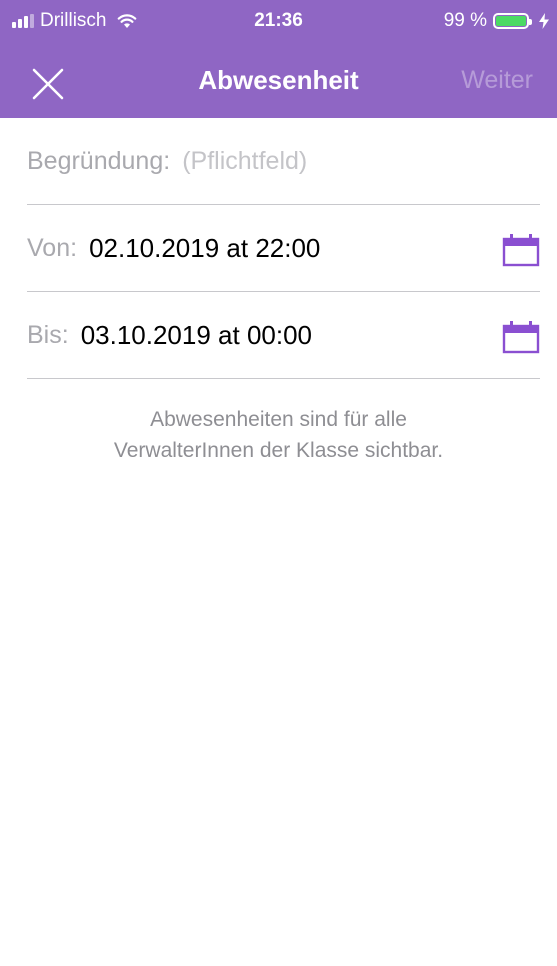 This screenshot has height=966, width=557. Describe the element at coordinates (278, 80) in the screenshot. I see `navigation-bar: Abwesenheit Weiter` at that location.